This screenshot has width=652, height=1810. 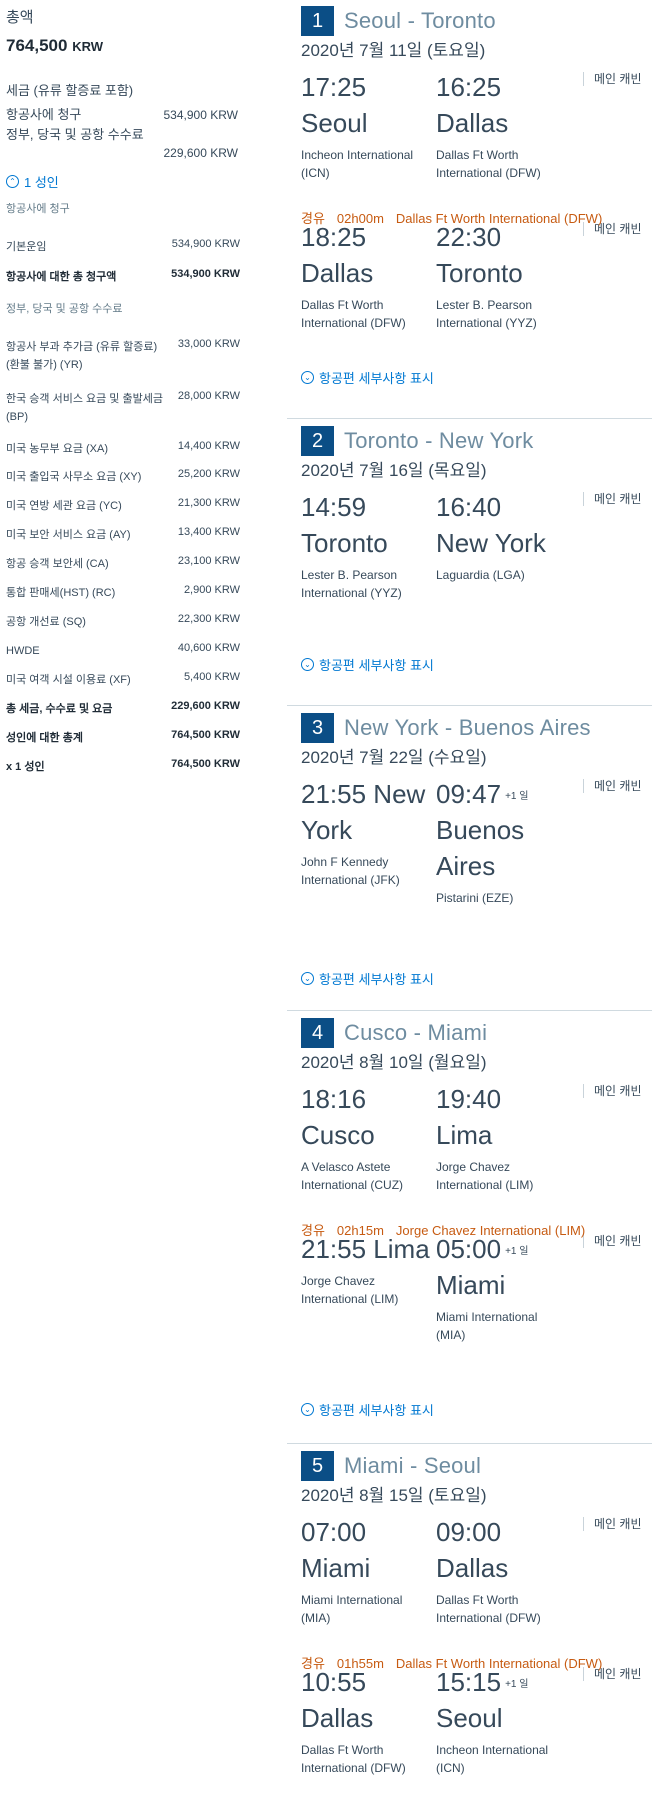 I want to click on layover-airport: Jorge Chavez International (LIM), so click(x=490, y=1230).